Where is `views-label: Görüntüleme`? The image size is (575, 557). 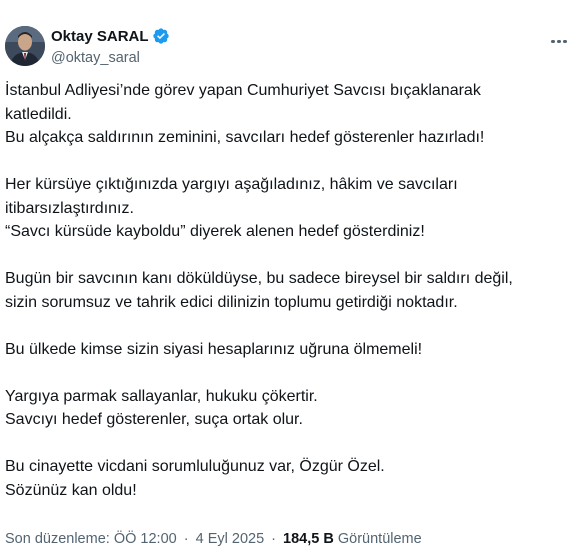
views-label: Görüntüleme is located at coordinates (379, 539).